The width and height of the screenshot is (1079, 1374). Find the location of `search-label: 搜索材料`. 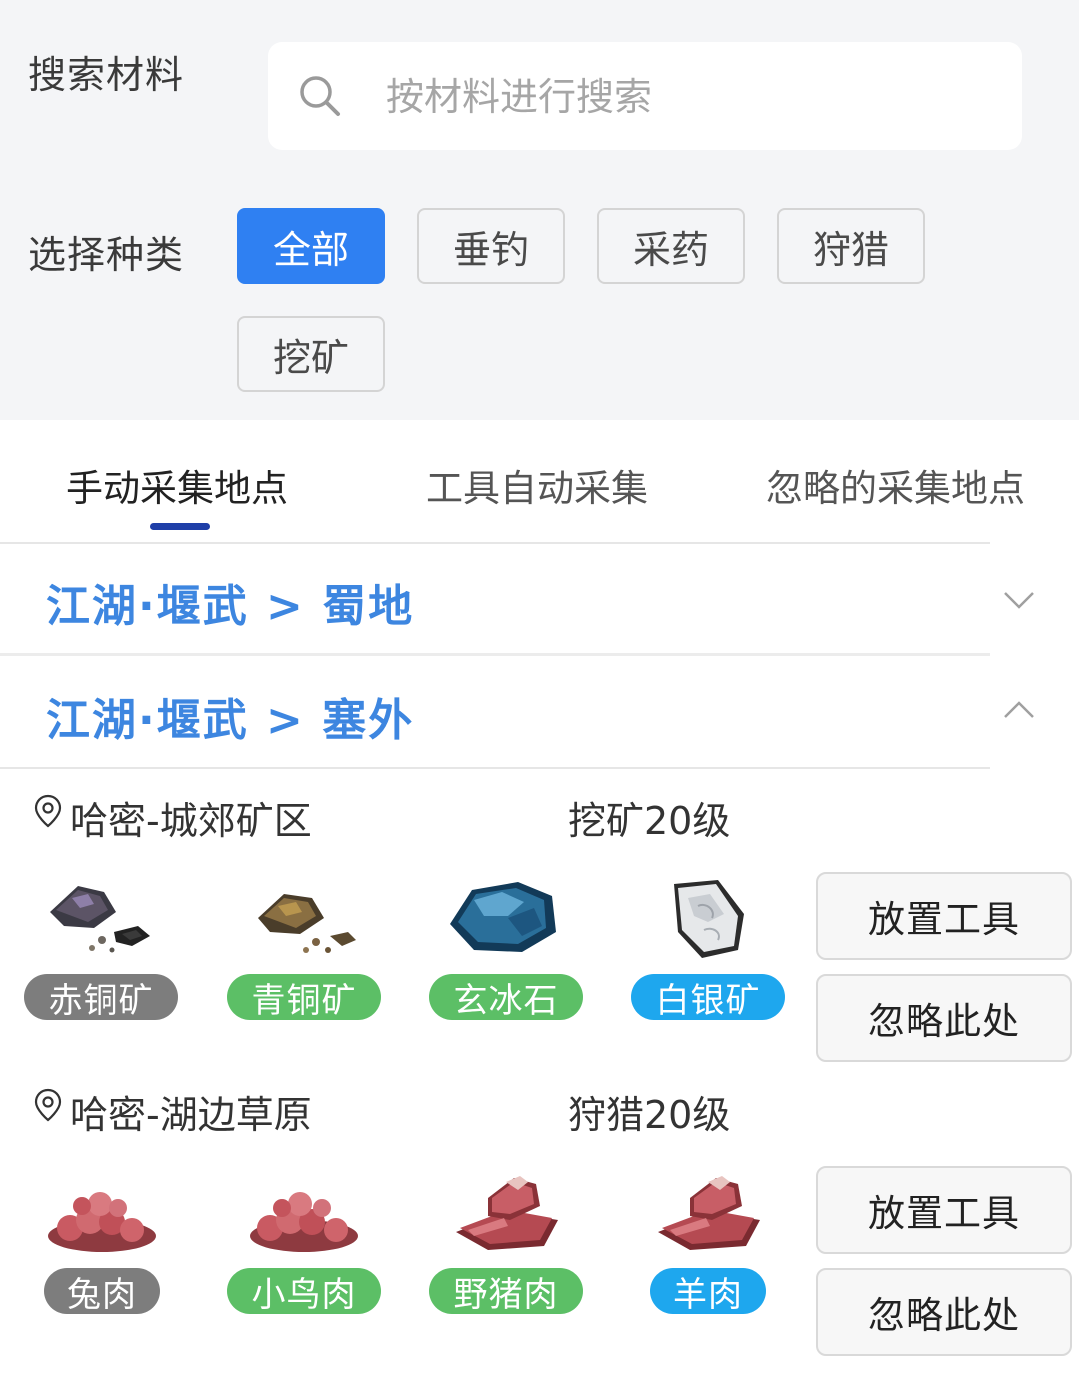

search-label: 搜索材料 is located at coordinates (106, 75).